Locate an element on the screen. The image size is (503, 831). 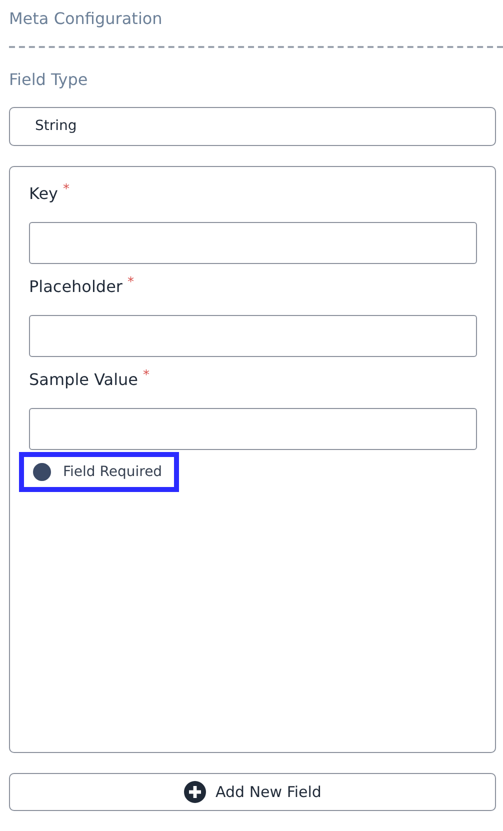
field-label: Sample Value is located at coordinates (83, 380).